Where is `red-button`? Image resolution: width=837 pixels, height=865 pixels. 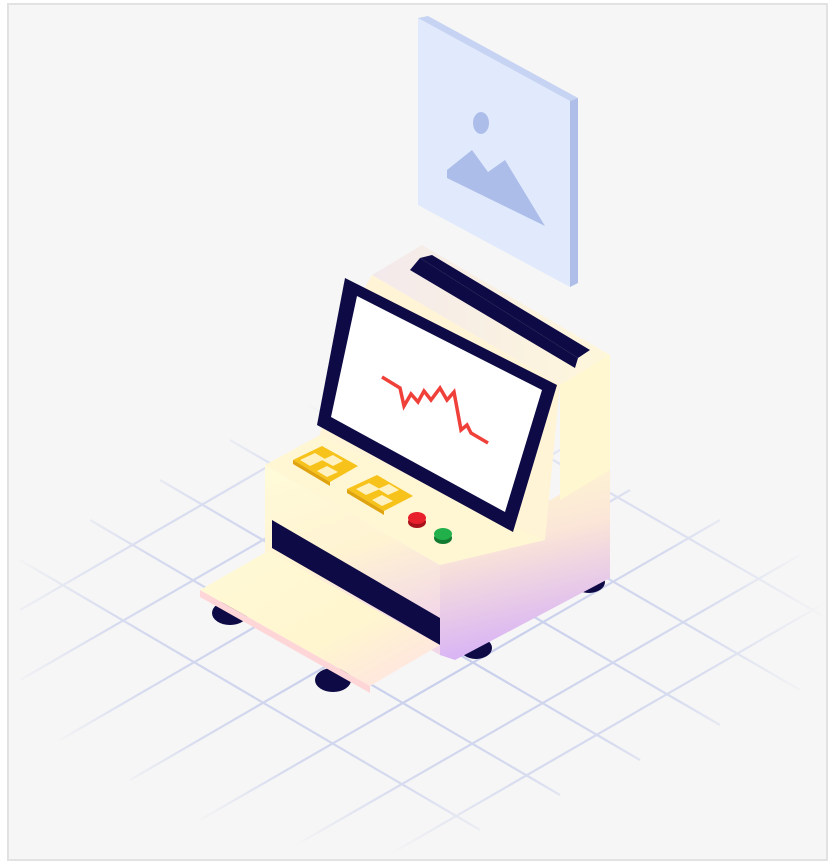
red-button is located at coordinates (417, 520).